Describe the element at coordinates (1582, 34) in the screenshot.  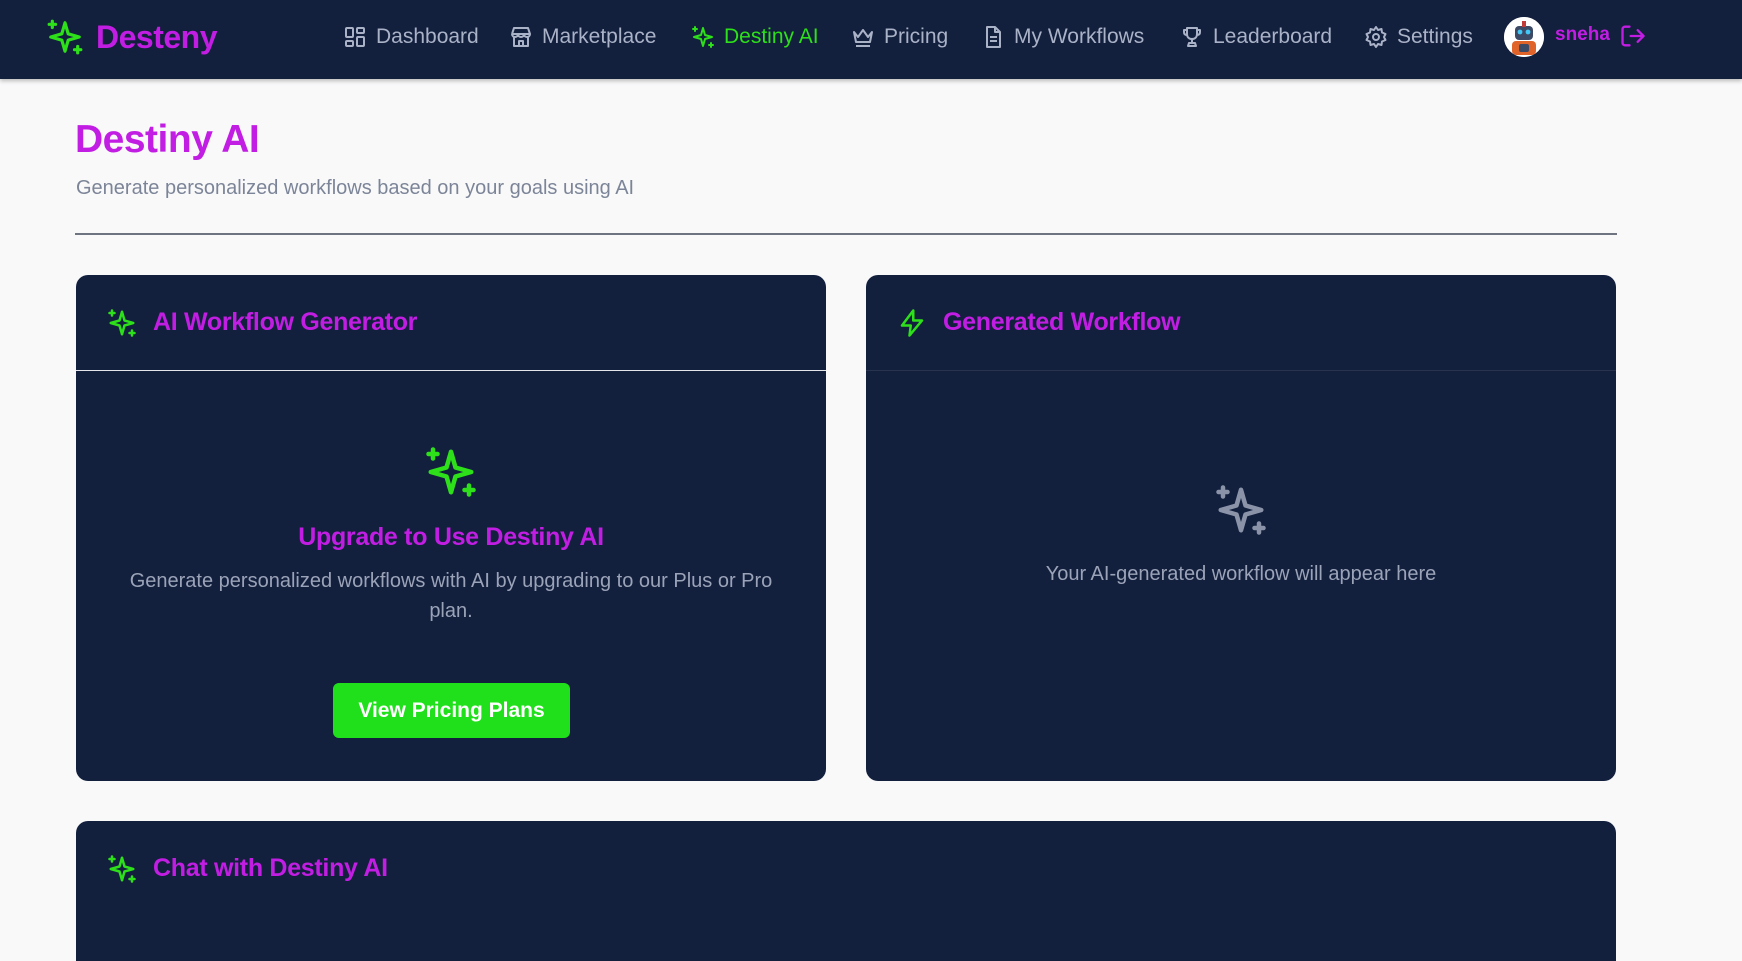
I see `user-name: sneha` at that location.